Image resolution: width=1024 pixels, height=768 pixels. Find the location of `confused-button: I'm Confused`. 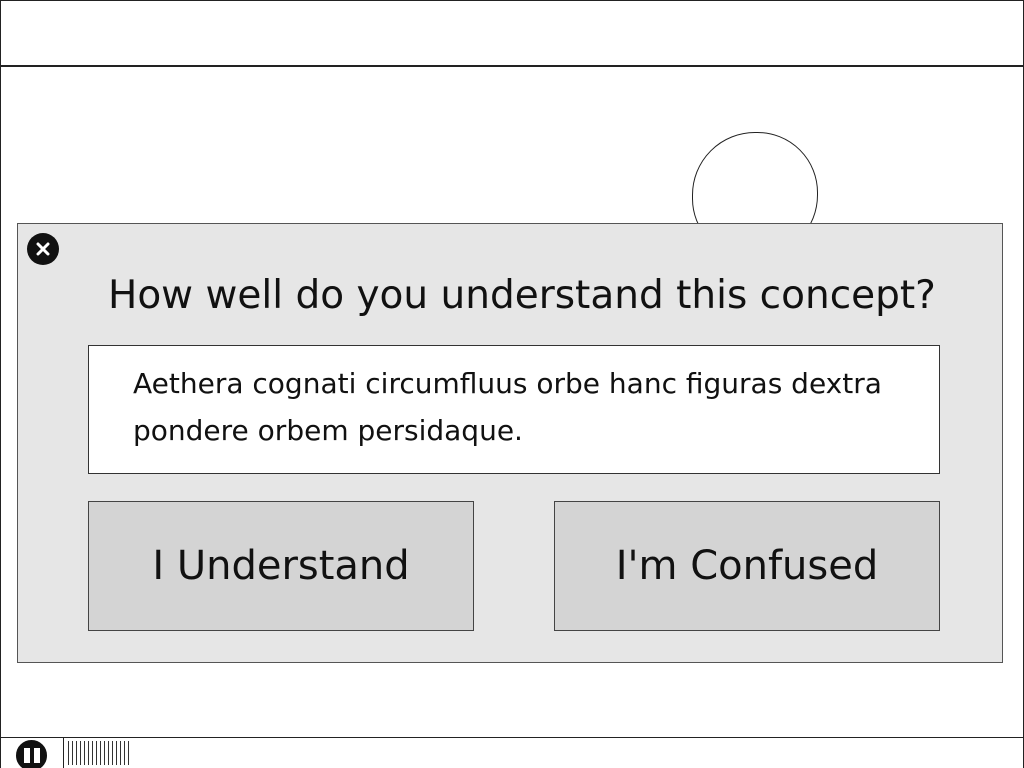

confused-button: I'm Confused is located at coordinates (747, 566).